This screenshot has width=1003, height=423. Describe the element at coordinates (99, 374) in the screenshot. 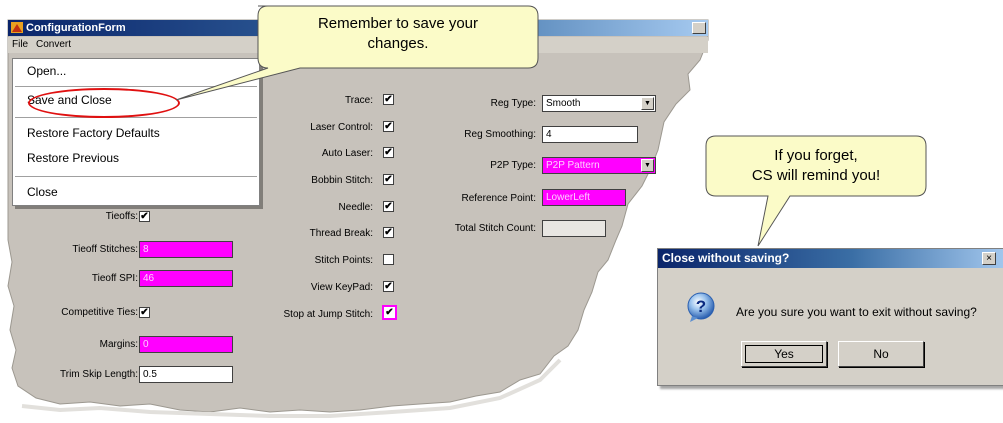

I see `trim-skip-length-label: Trim Skip Length:` at that location.